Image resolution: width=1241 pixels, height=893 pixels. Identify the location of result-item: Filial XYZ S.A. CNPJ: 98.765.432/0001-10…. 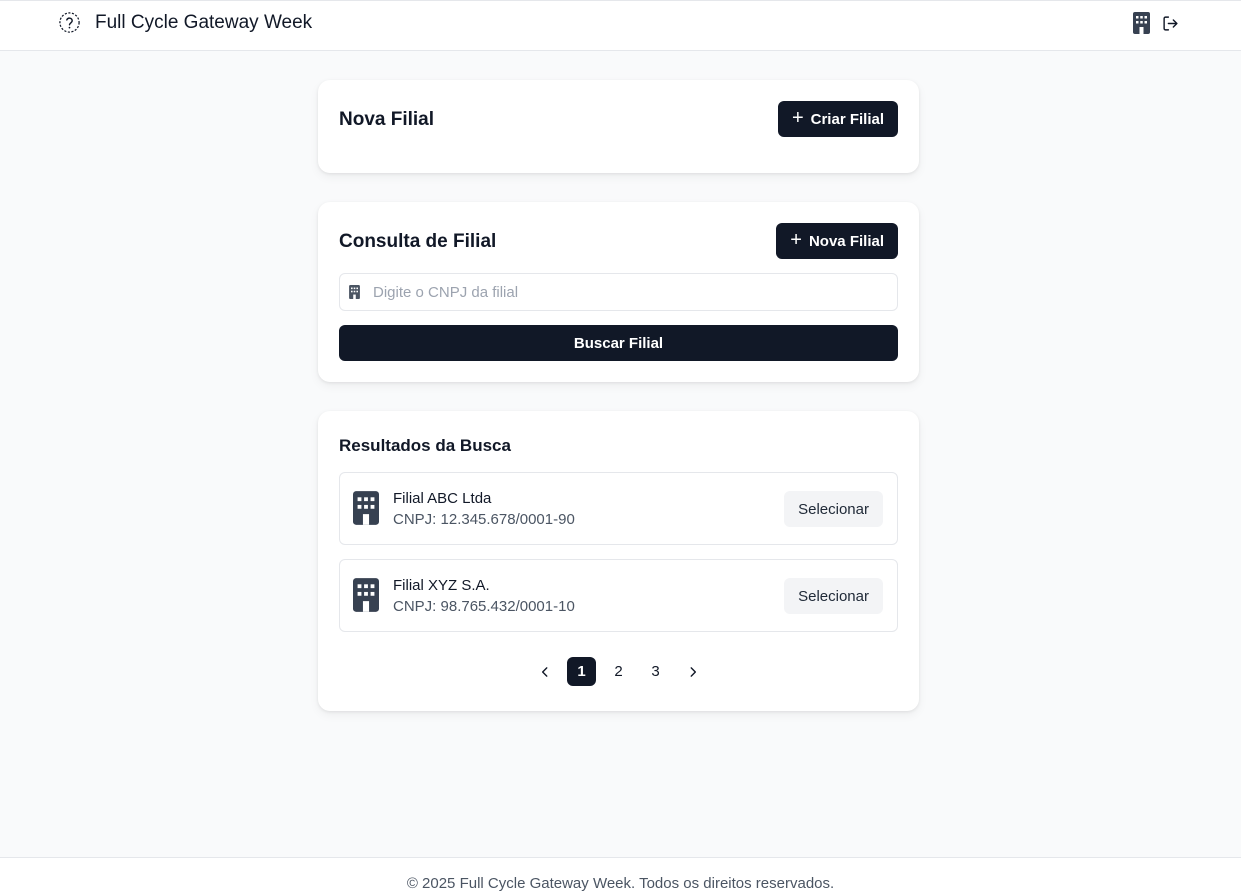
(618, 595).